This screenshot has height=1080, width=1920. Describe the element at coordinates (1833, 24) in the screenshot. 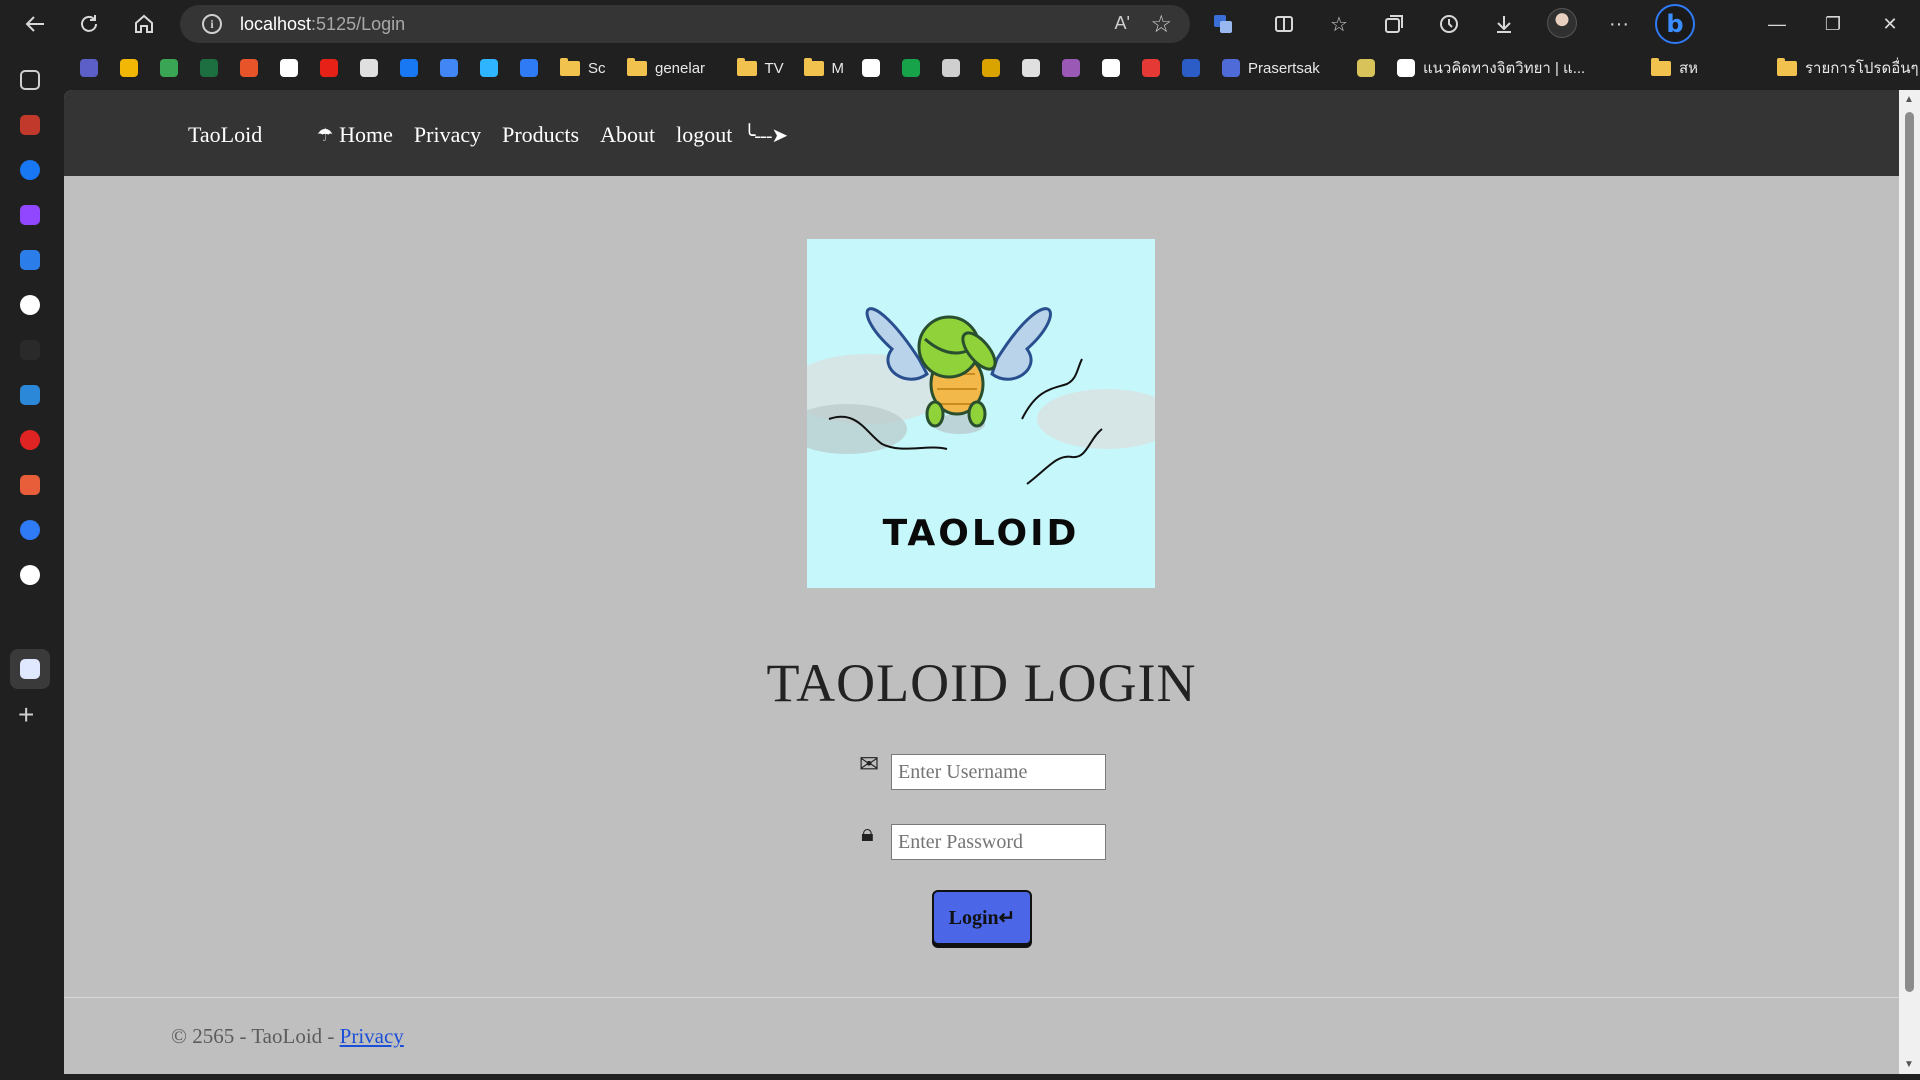

I see `restore-icon: ❐` at that location.